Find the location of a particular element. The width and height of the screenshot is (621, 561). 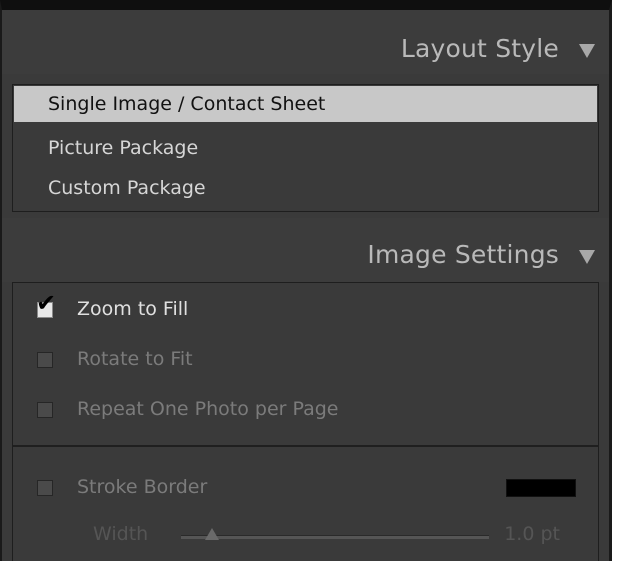

repeat-one-photo-checkbox is located at coordinates (45, 410).